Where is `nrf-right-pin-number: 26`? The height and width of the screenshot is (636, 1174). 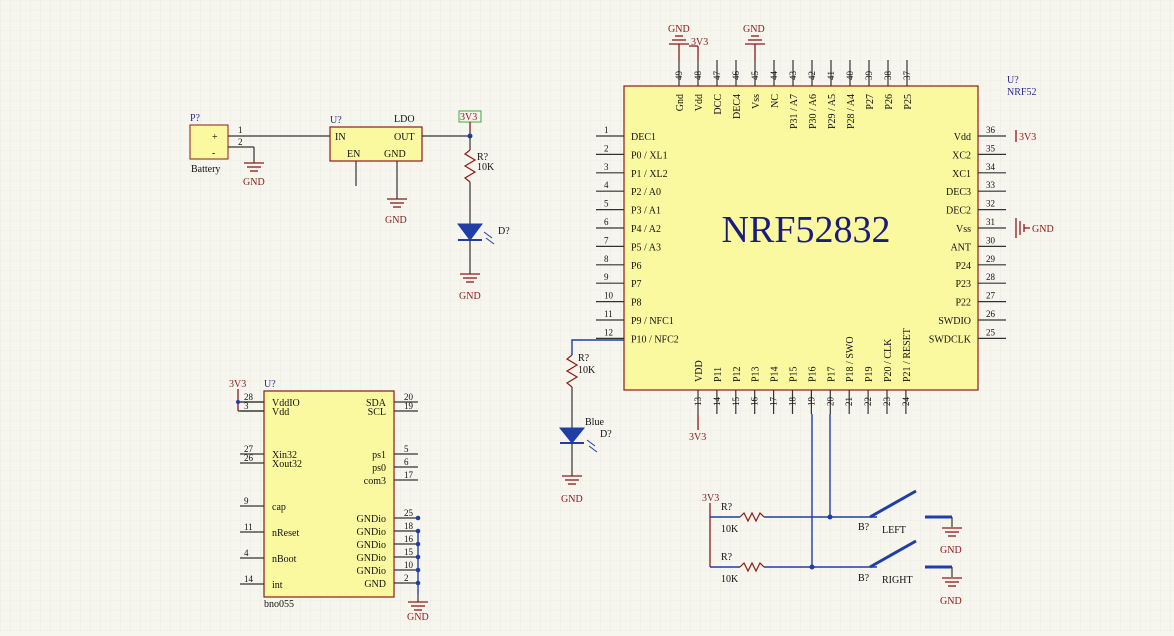
nrf-right-pin-number: 26 is located at coordinates (991, 314).